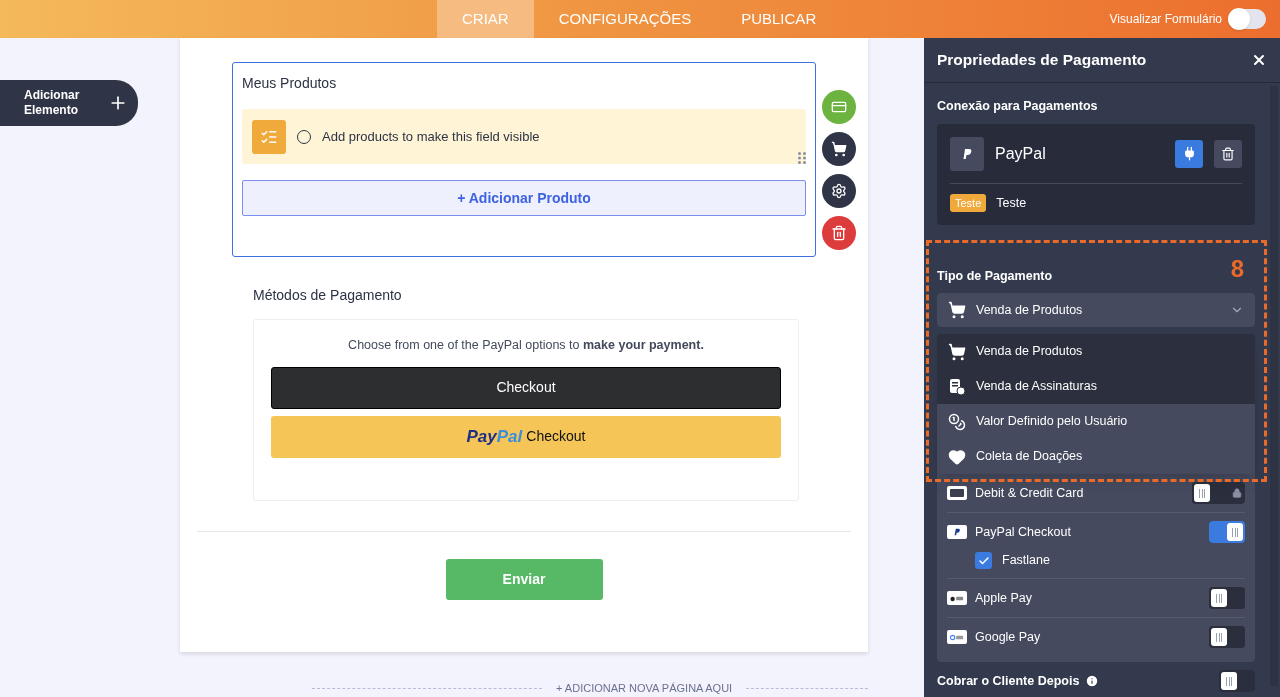  What do you see at coordinates (1026, 561) in the screenshot?
I see `option-label: Fastlane` at bounding box center [1026, 561].